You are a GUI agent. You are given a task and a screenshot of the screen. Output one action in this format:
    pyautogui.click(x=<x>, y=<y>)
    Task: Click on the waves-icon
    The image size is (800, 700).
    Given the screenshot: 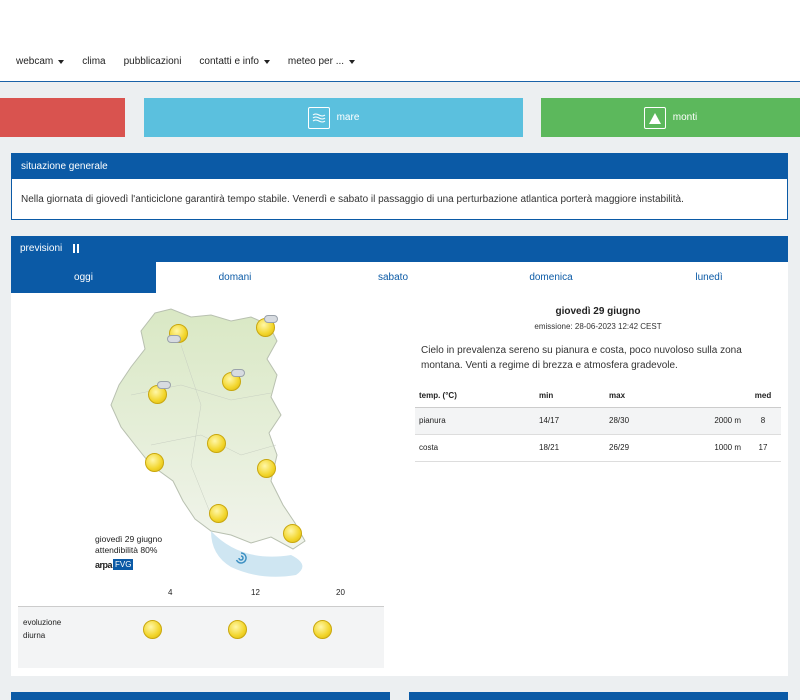 What is the action you would take?
    pyautogui.click(x=318, y=117)
    